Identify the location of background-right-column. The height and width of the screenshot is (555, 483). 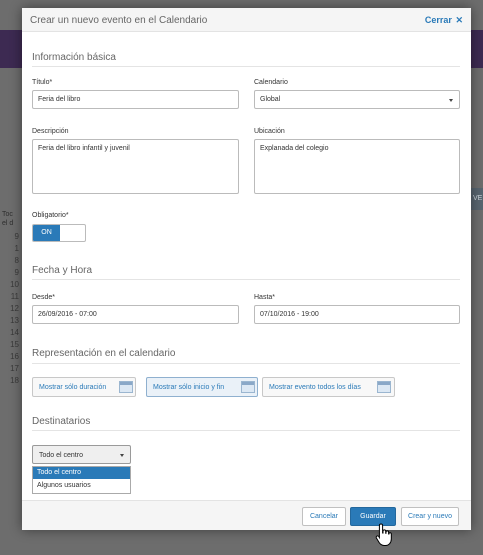
(476, 300).